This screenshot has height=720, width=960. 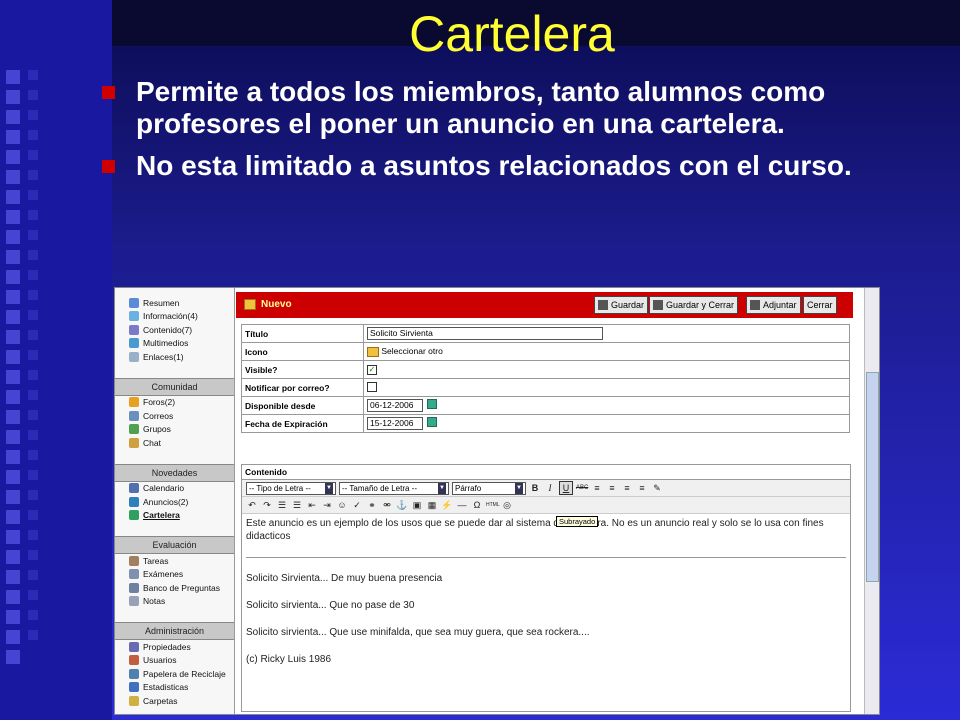 I want to click on guardar-cerrar-button: Guardar y Cerrar, so click(x=694, y=305).